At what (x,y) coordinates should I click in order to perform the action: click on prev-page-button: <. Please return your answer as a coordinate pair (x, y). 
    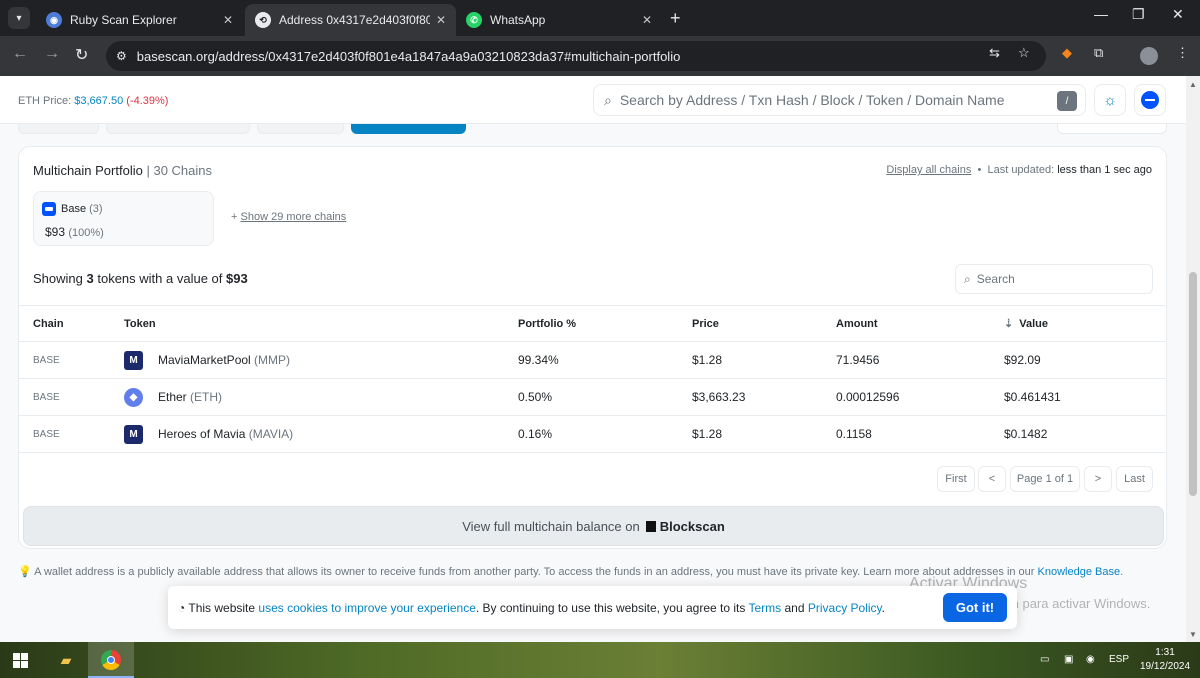
    Looking at the image, I should click on (992, 479).